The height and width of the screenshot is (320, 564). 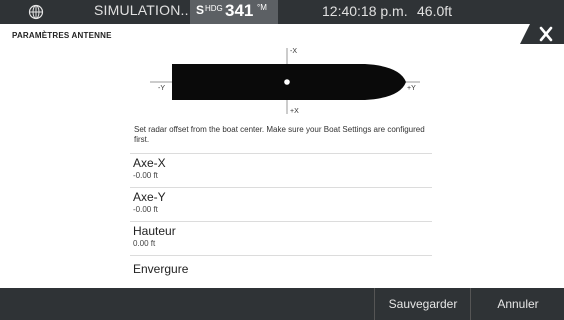 I want to click on boat-diagram, so click(x=285, y=81).